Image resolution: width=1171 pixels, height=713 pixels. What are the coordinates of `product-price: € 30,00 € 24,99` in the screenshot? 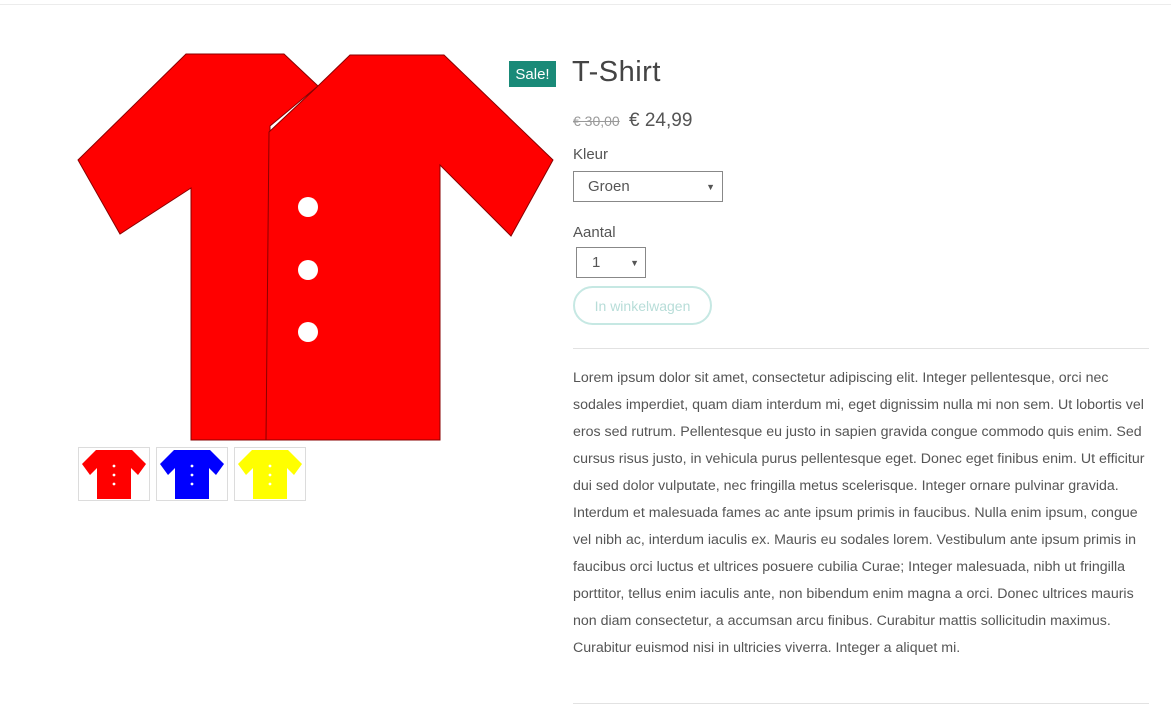 It's located at (632, 121).